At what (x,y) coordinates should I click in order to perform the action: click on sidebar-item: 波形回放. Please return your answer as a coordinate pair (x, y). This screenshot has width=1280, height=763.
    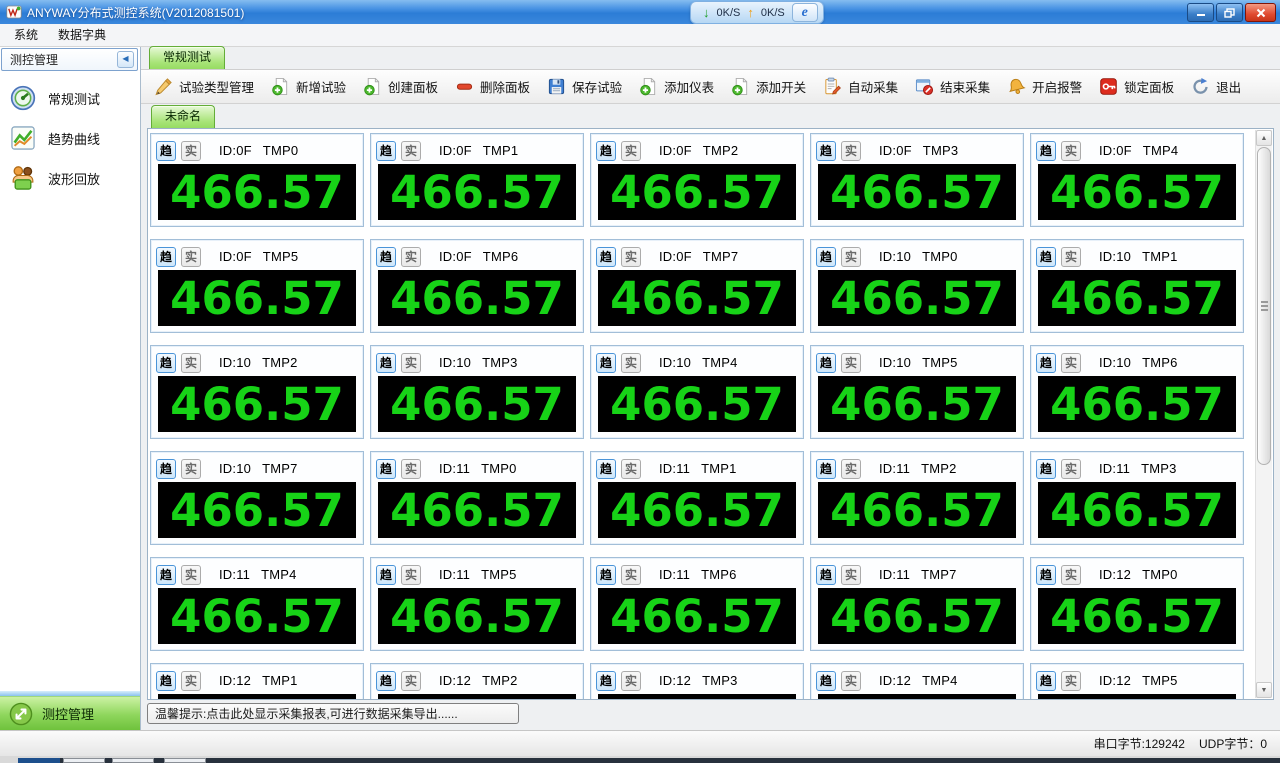
    Looking at the image, I should click on (69, 178).